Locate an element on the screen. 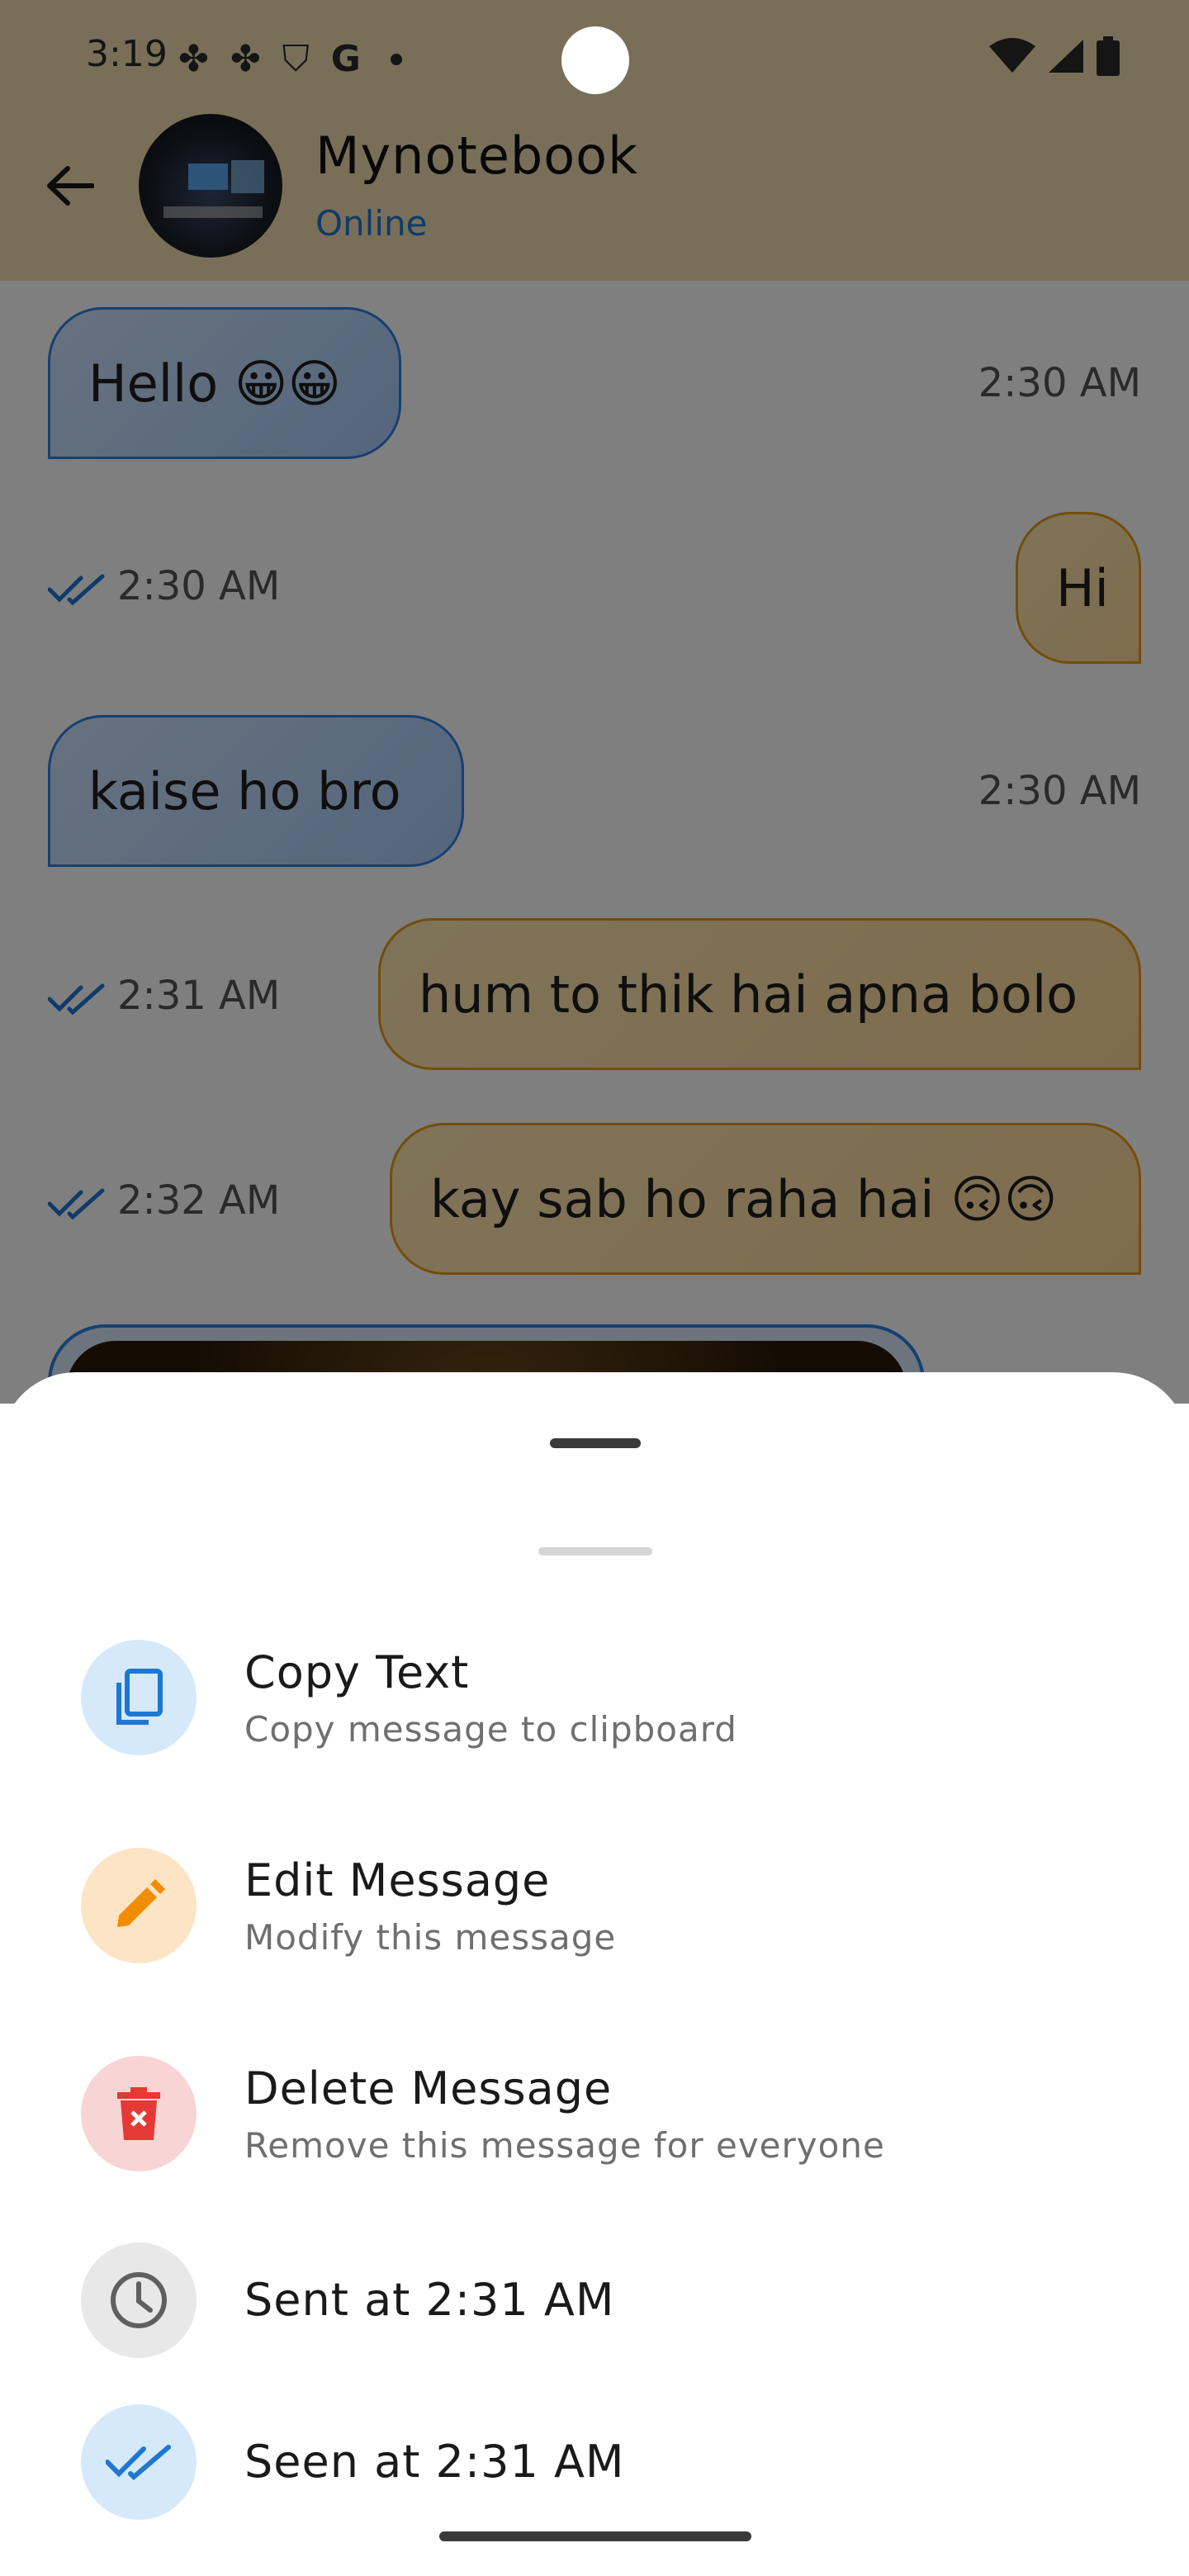  double-check-icon is located at coordinates (138, 2462).